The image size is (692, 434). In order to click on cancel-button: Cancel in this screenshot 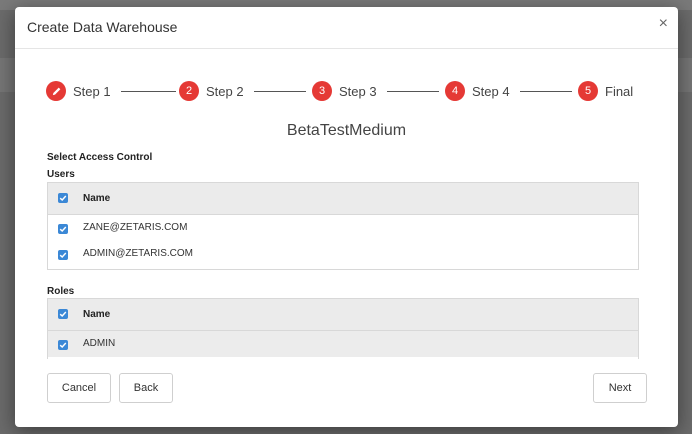, I will do `click(79, 388)`.